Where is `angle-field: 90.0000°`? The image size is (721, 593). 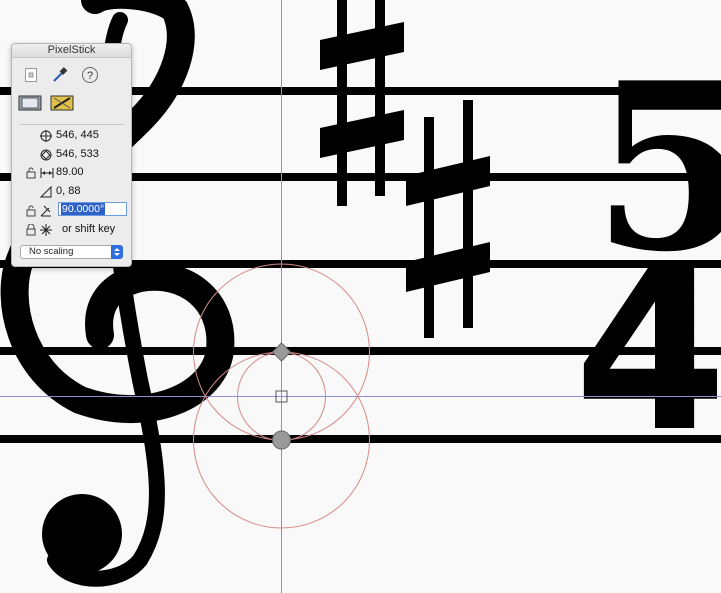
angle-field: 90.0000° is located at coordinates (92, 209).